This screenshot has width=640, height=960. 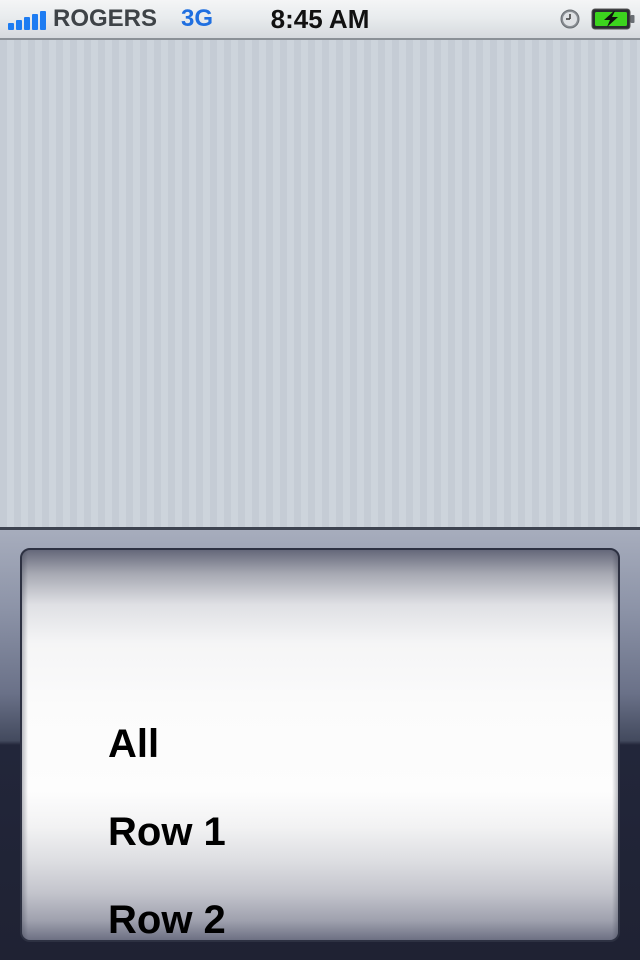 I want to click on status-time: 8:45 AM, so click(x=320, y=19).